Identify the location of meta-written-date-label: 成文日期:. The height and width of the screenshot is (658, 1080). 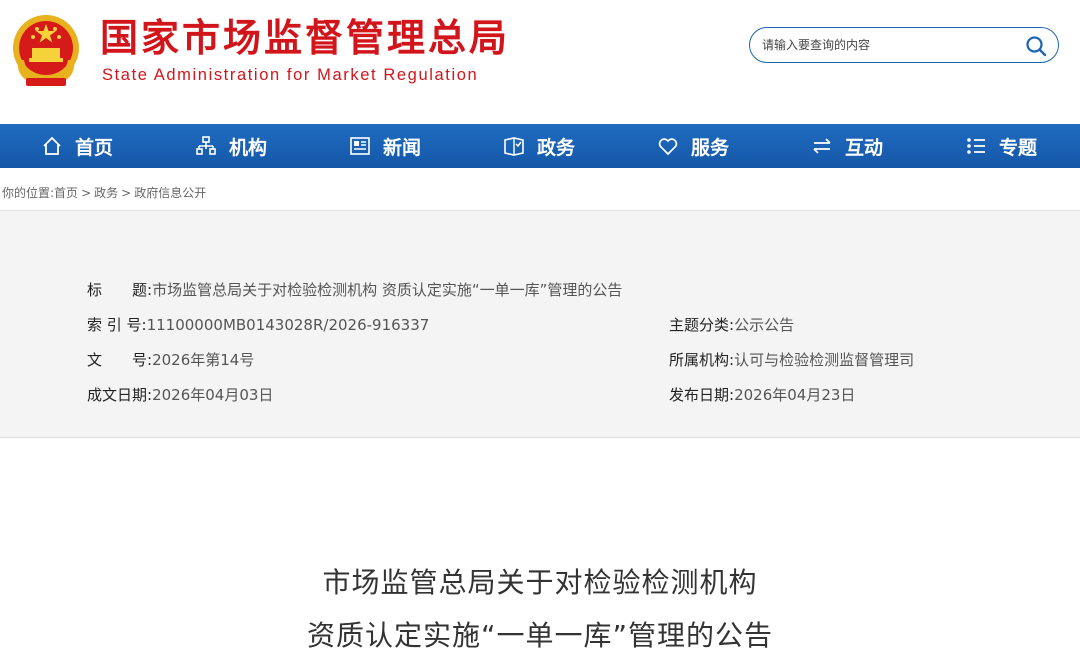
(120, 395).